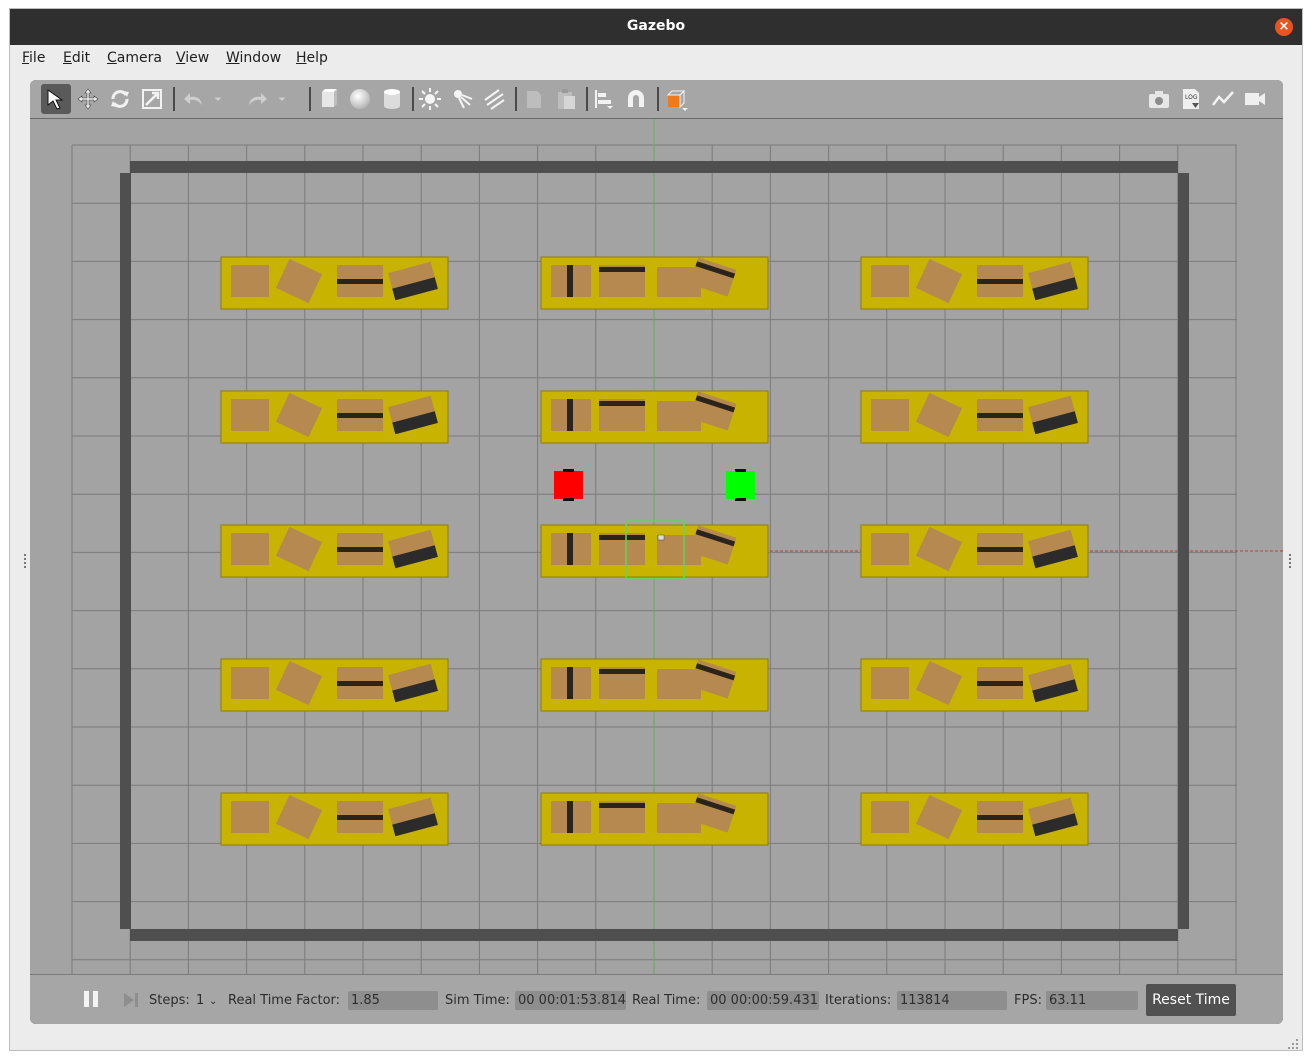  Describe the element at coordinates (477, 1000) in the screenshot. I see `sim-time-label: Sim Time:` at that location.